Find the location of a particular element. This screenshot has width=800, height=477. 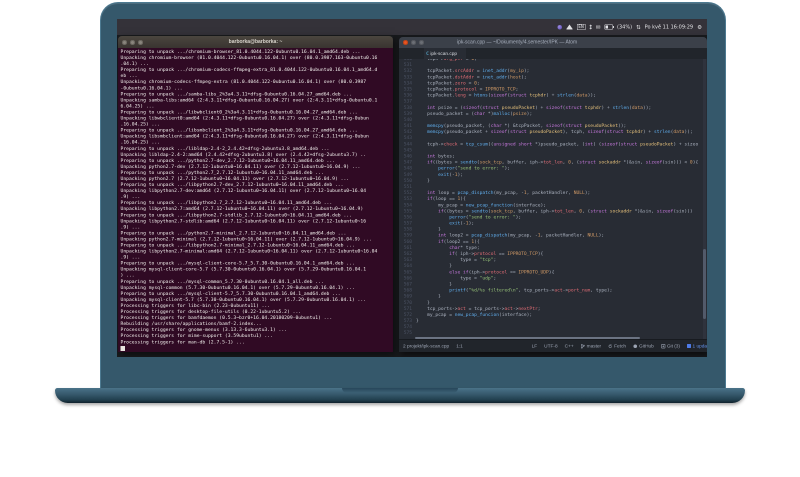

laptop-base-notch is located at coordinates (400, 390).